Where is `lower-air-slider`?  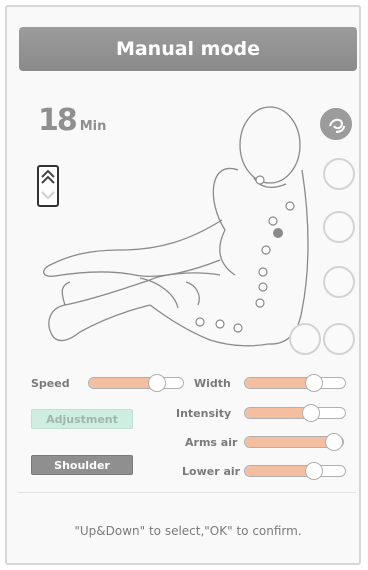 lower-air-slider is located at coordinates (295, 471).